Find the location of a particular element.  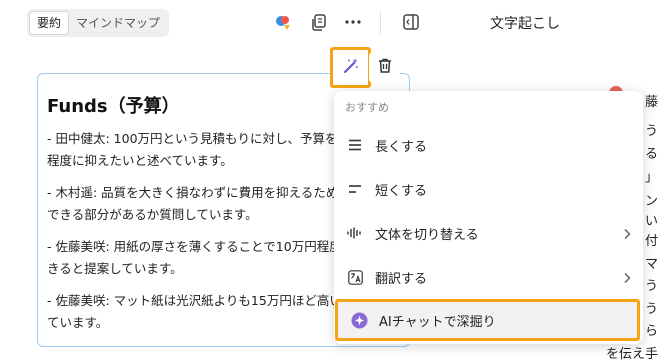

transcript-fragment: マ is located at coordinates (652, 264).